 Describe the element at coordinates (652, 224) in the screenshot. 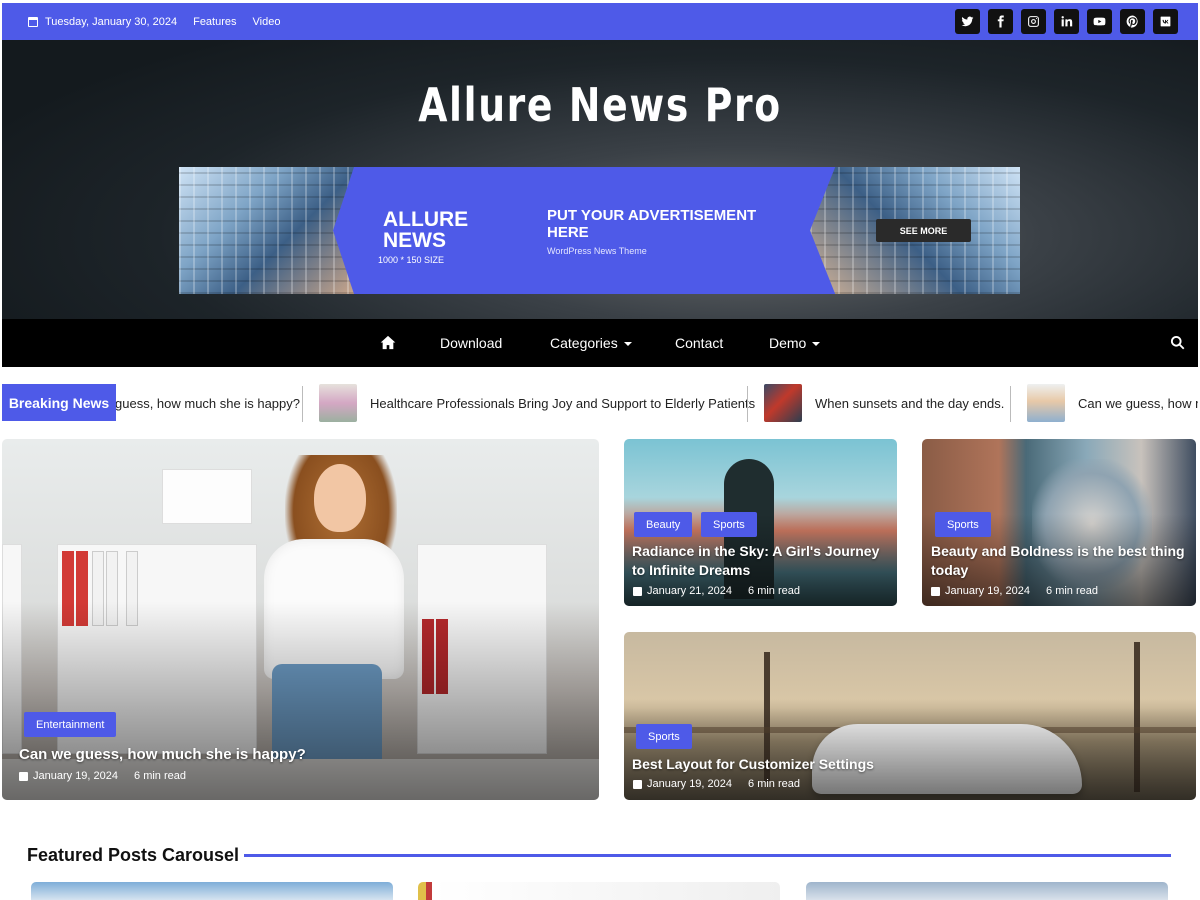

I see `banner-headline: PUT YOUR ADVERTISEMENT HERE` at that location.